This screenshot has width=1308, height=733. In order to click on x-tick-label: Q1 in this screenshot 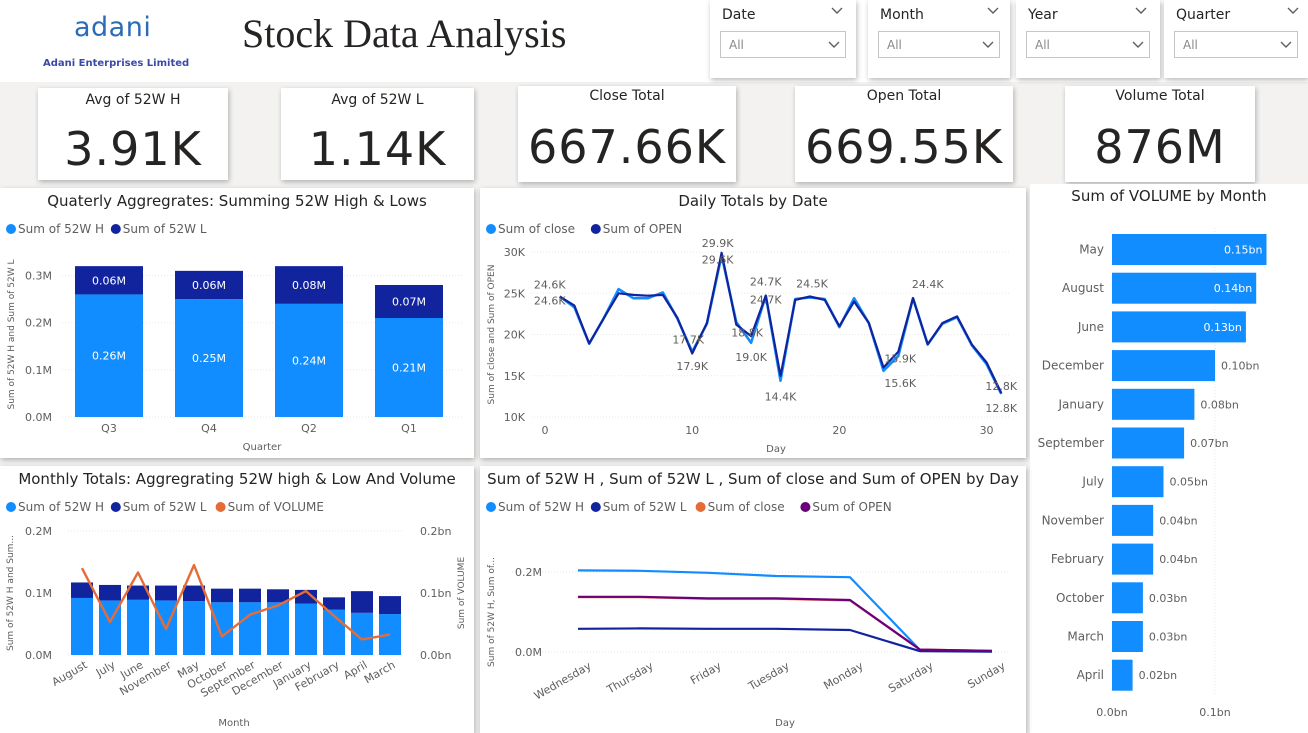, I will do `click(409, 428)`.